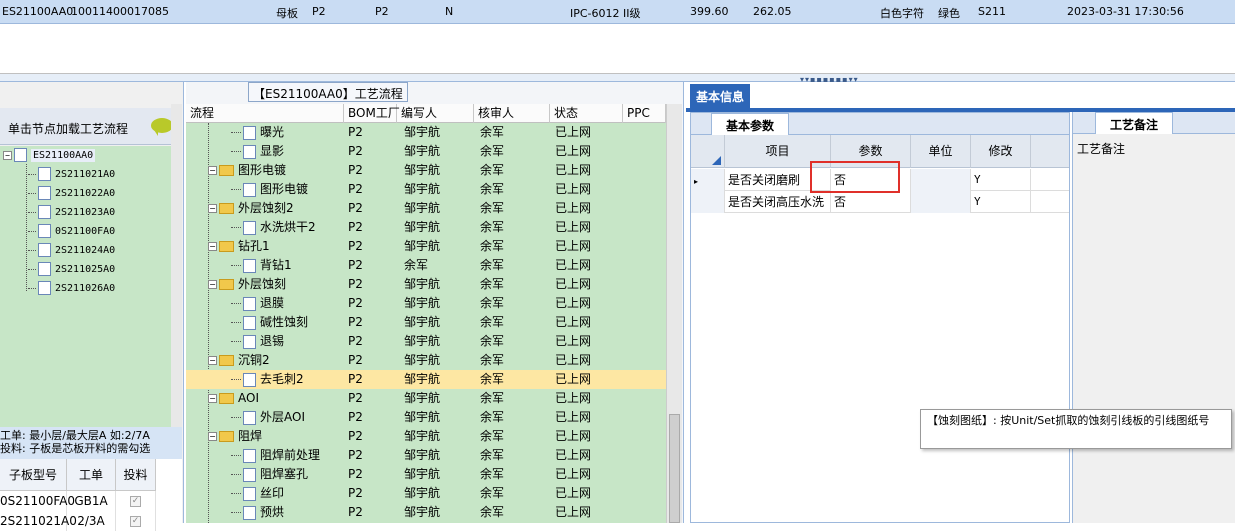  What do you see at coordinates (880, 124) in the screenshot?
I see `param-tabbar: 基本参数` at bounding box center [880, 124].